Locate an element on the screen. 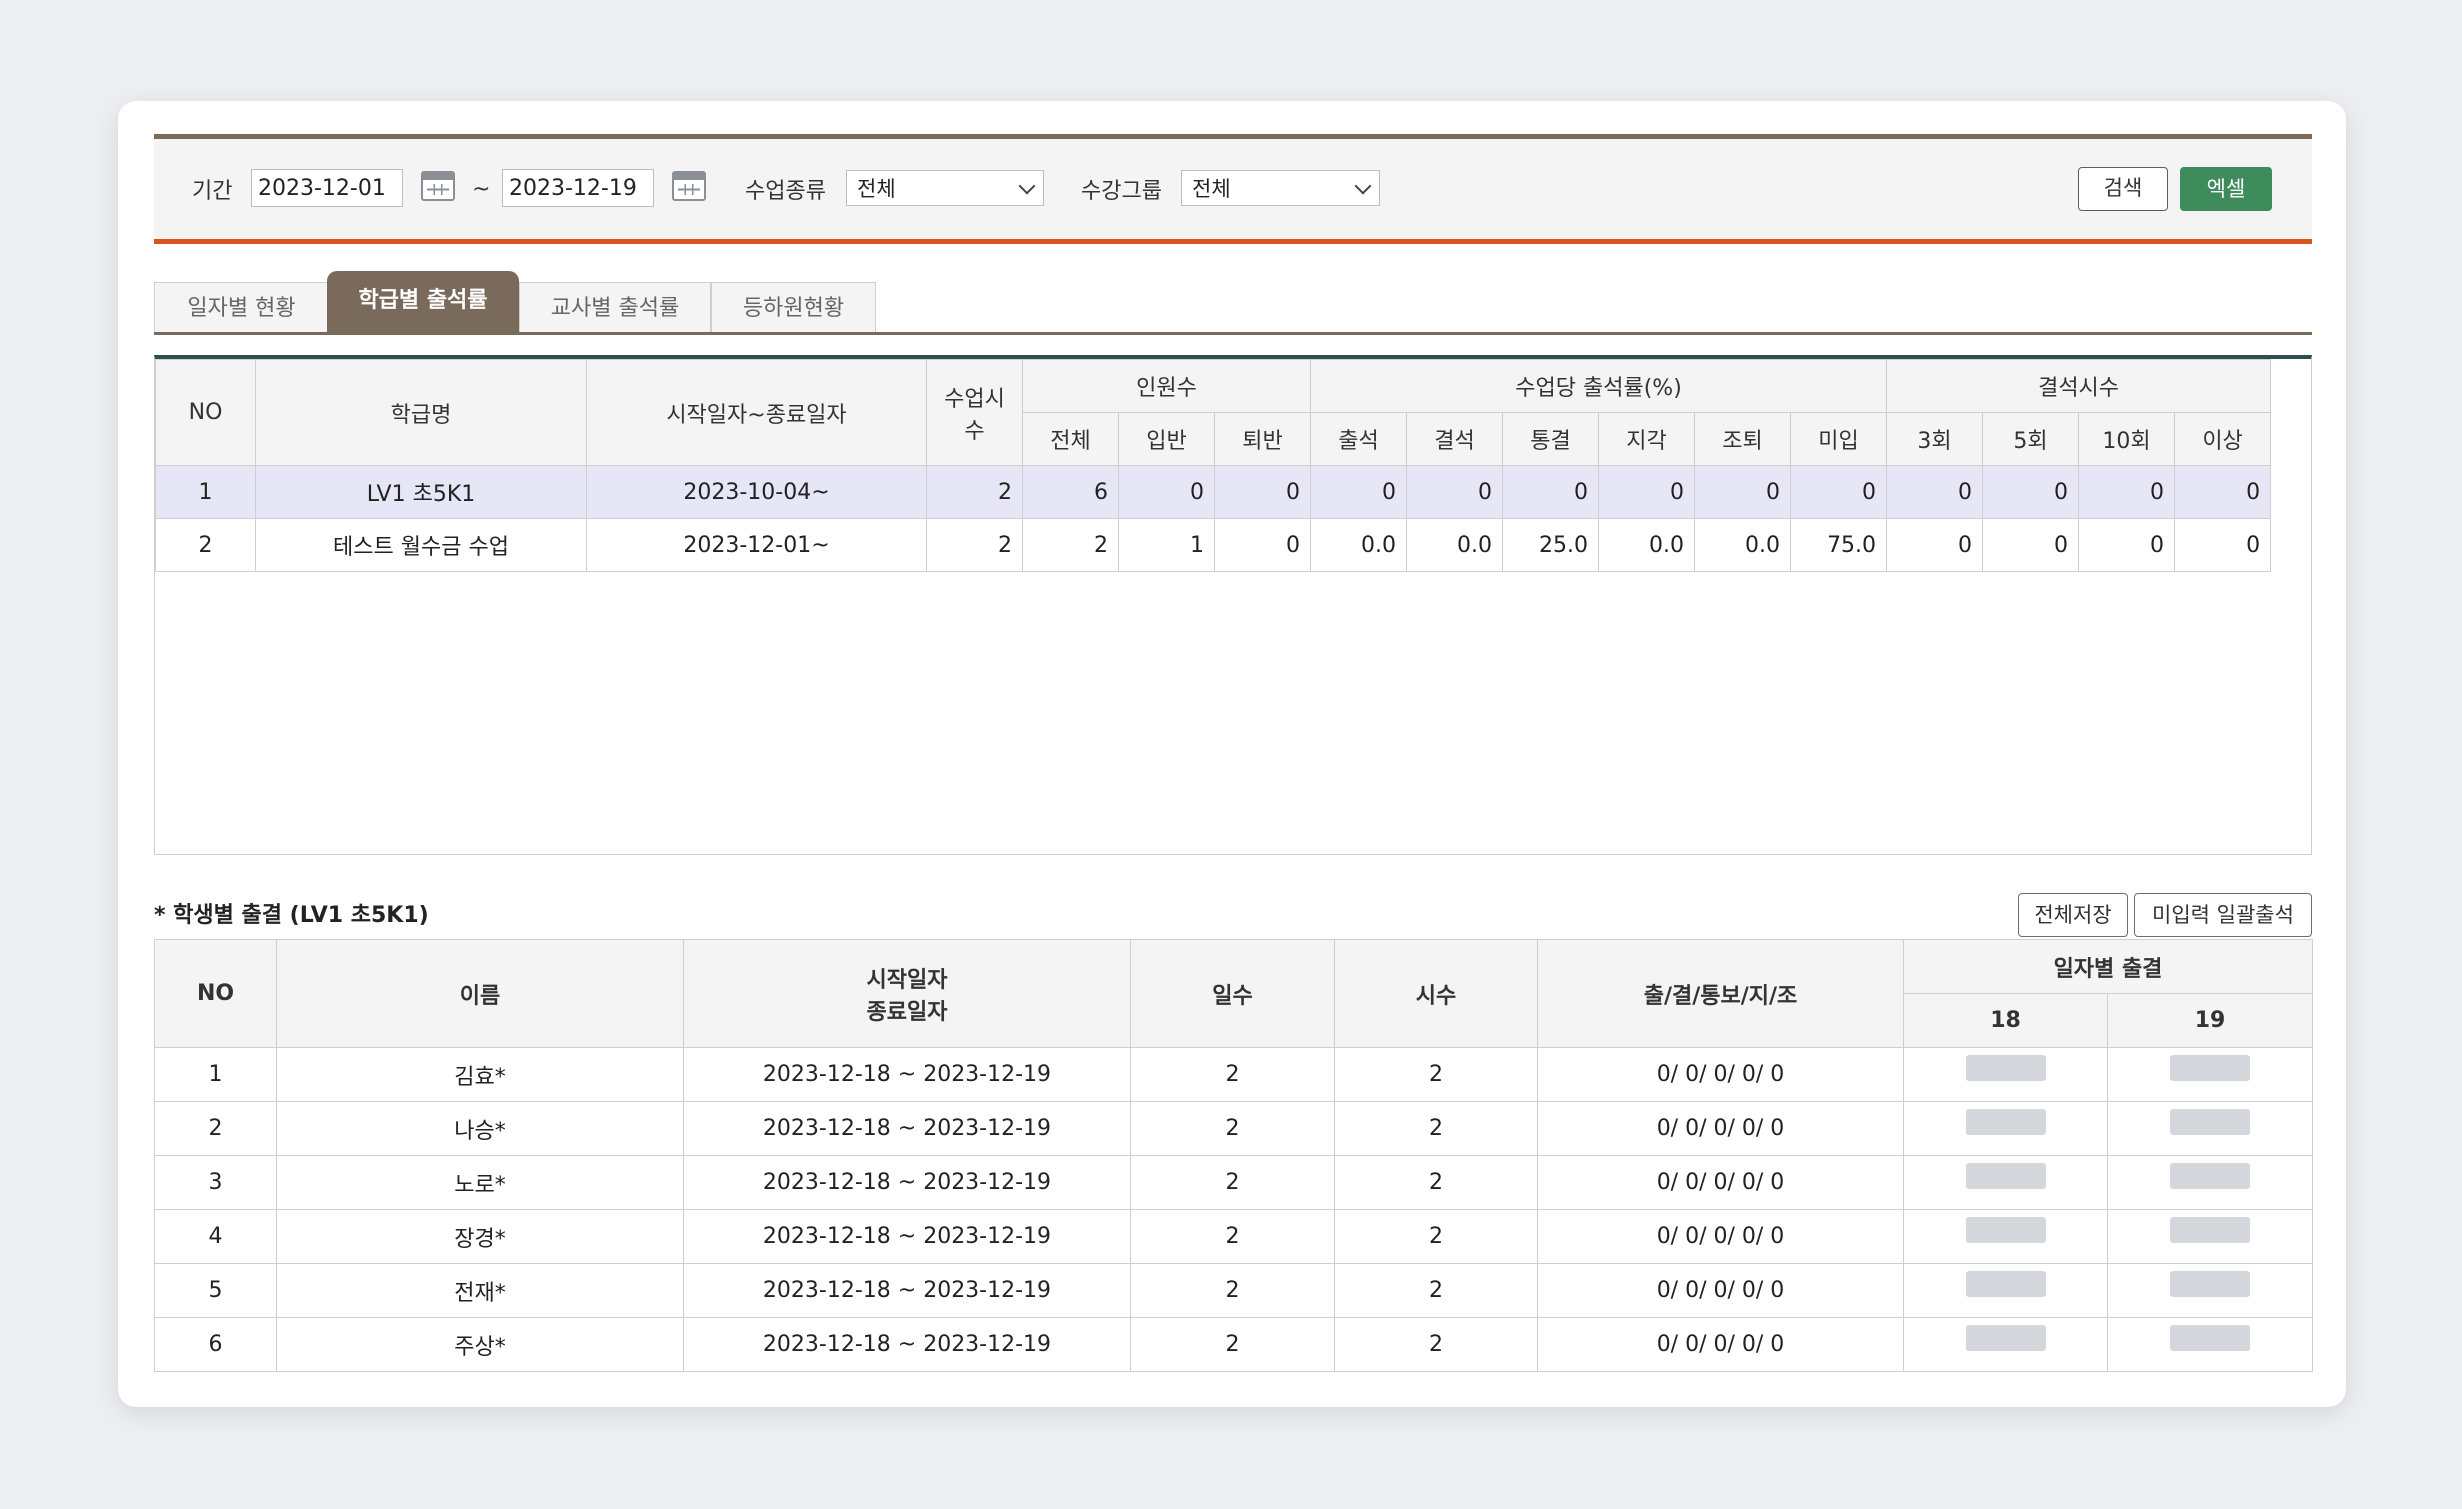 This screenshot has height=1509, width=2462. cell-name: 장경* is located at coordinates (480, 1236).